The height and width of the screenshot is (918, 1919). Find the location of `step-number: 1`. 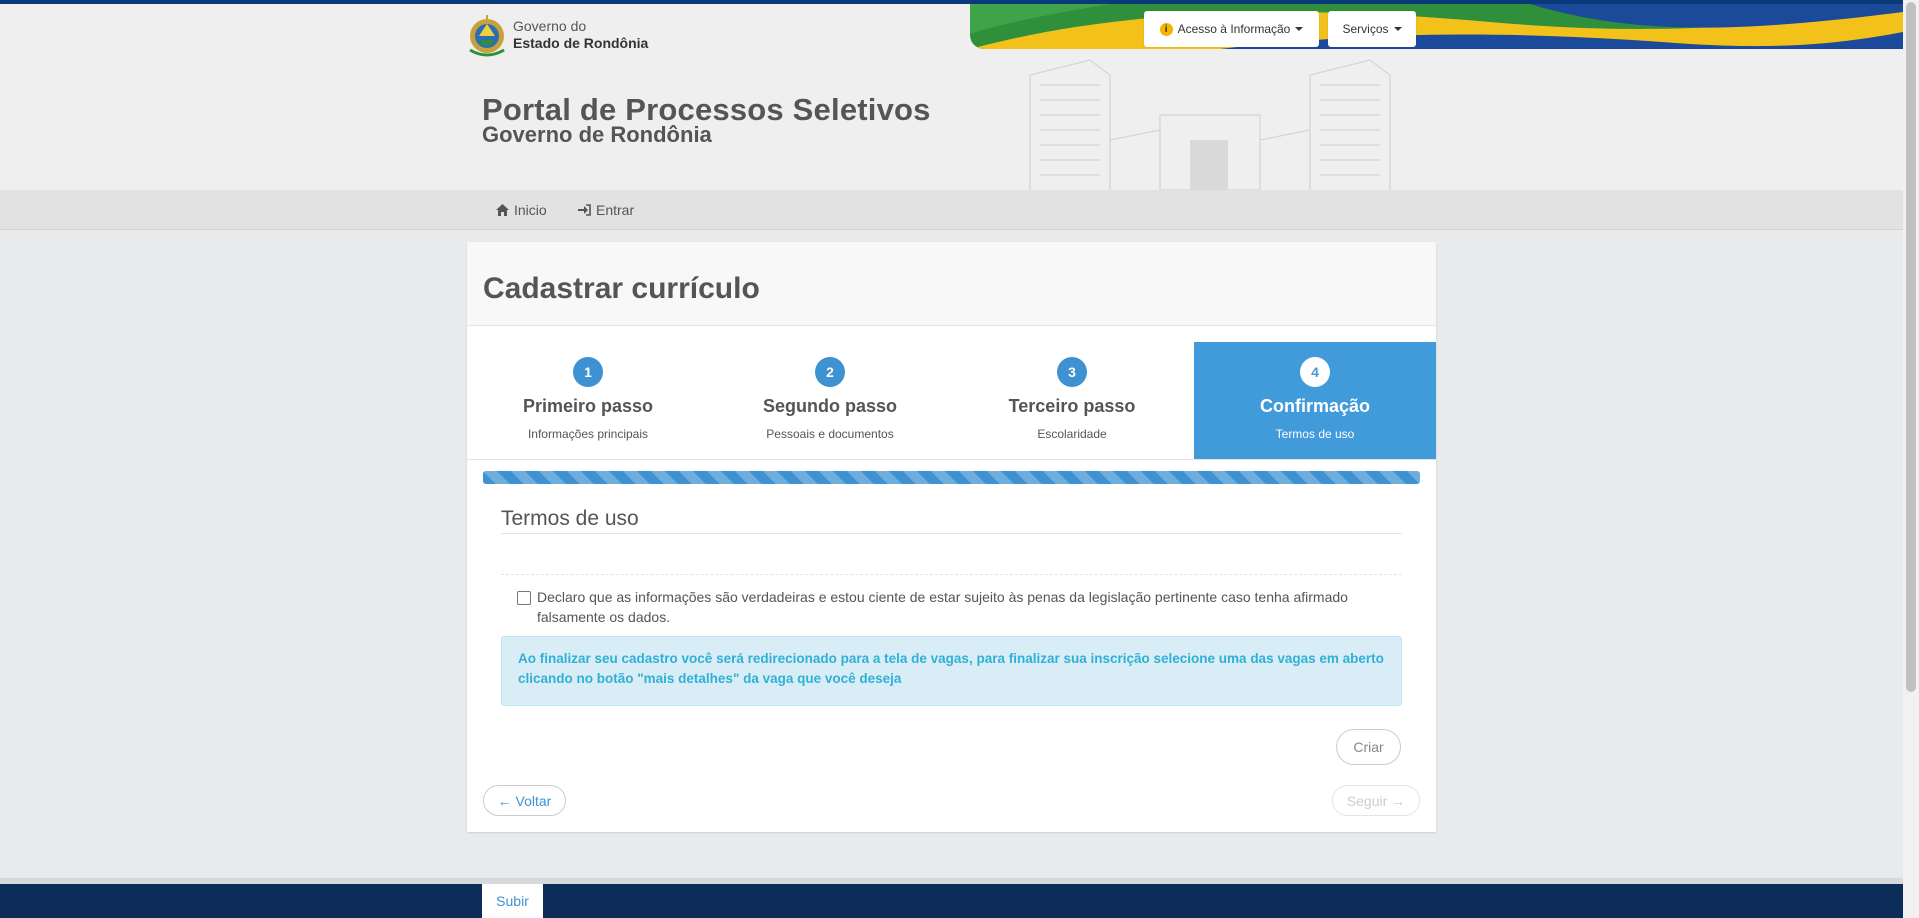

step-number: 1 is located at coordinates (588, 372).